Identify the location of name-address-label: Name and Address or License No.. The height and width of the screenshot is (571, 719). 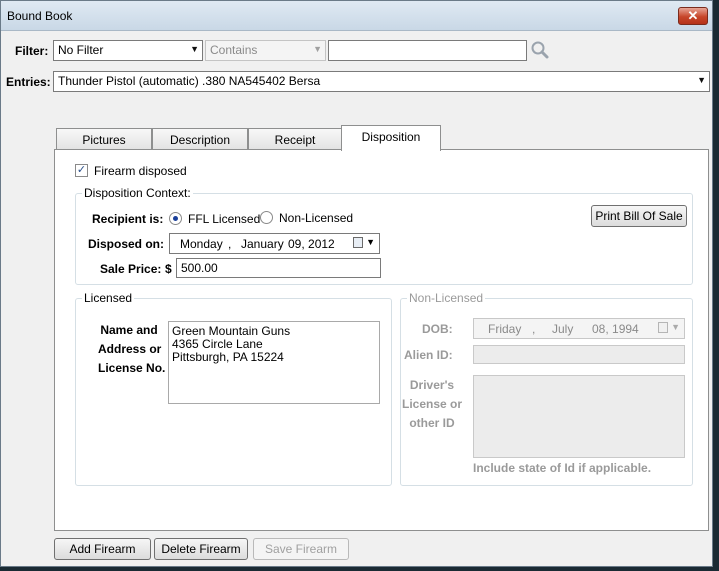
(132, 349).